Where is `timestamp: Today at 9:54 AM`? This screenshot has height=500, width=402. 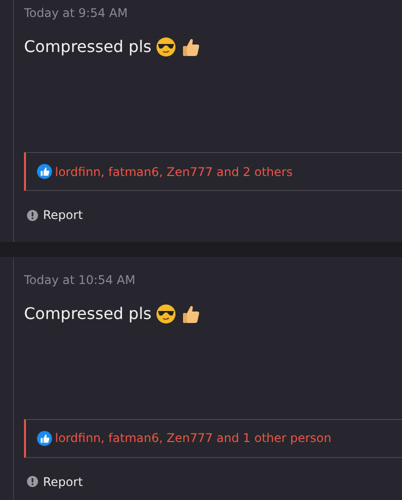 timestamp: Today at 9:54 AM is located at coordinates (76, 13).